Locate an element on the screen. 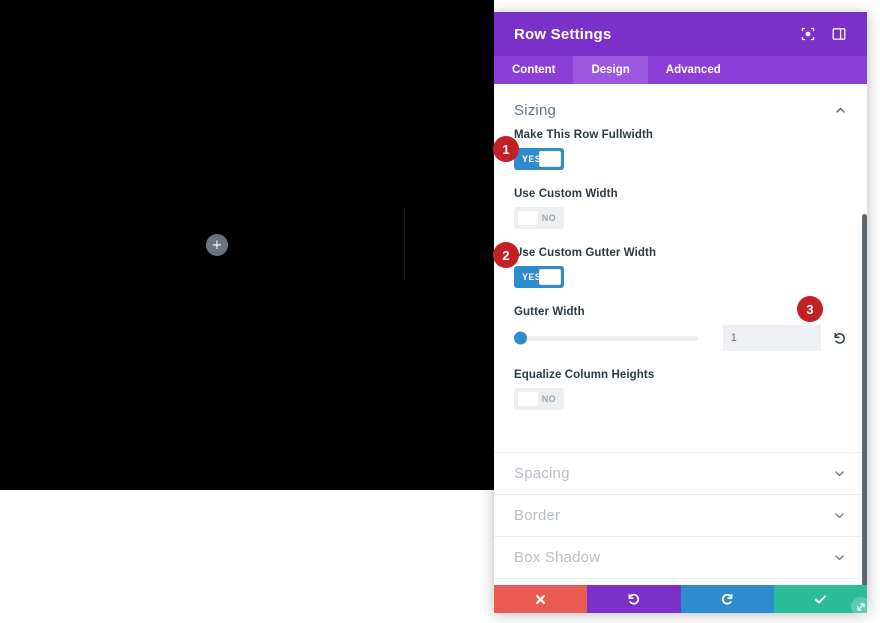 The width and height of the screenshot is (880, 623). toggle-equalize-column-heights: NO is located at coordinates (539, 399).